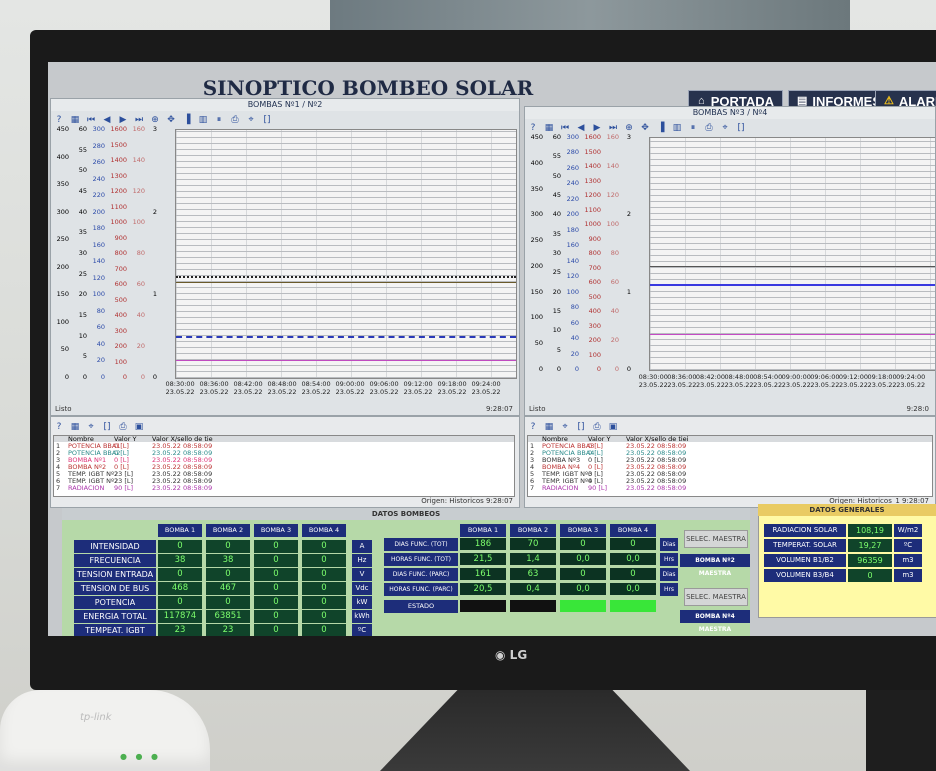 The height and width of the screenshot is (771, 936). I want to click on left-ax3-tick: 120, so click(98, 277).